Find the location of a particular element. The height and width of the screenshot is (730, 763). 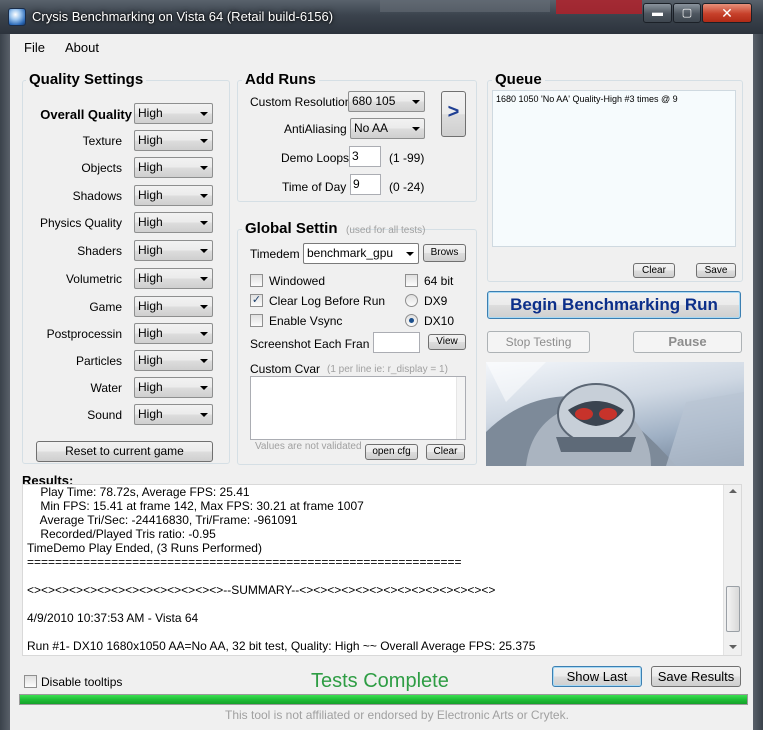

texture-value: High is located at coordinates (150, 140).